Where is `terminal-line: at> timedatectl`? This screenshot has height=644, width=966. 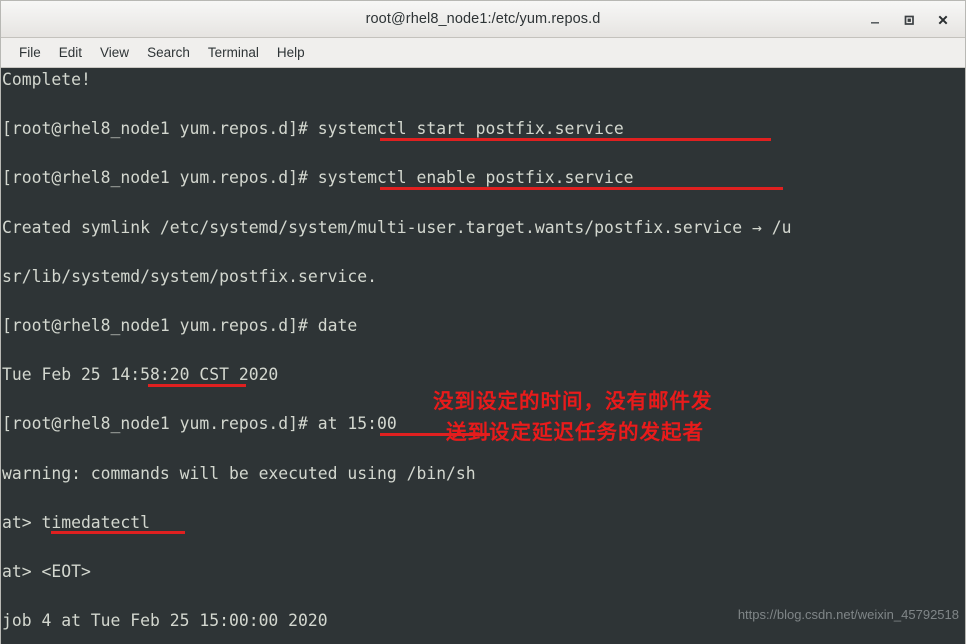 terminal-line: at> timedatectl is located at coordinates (483, 523).